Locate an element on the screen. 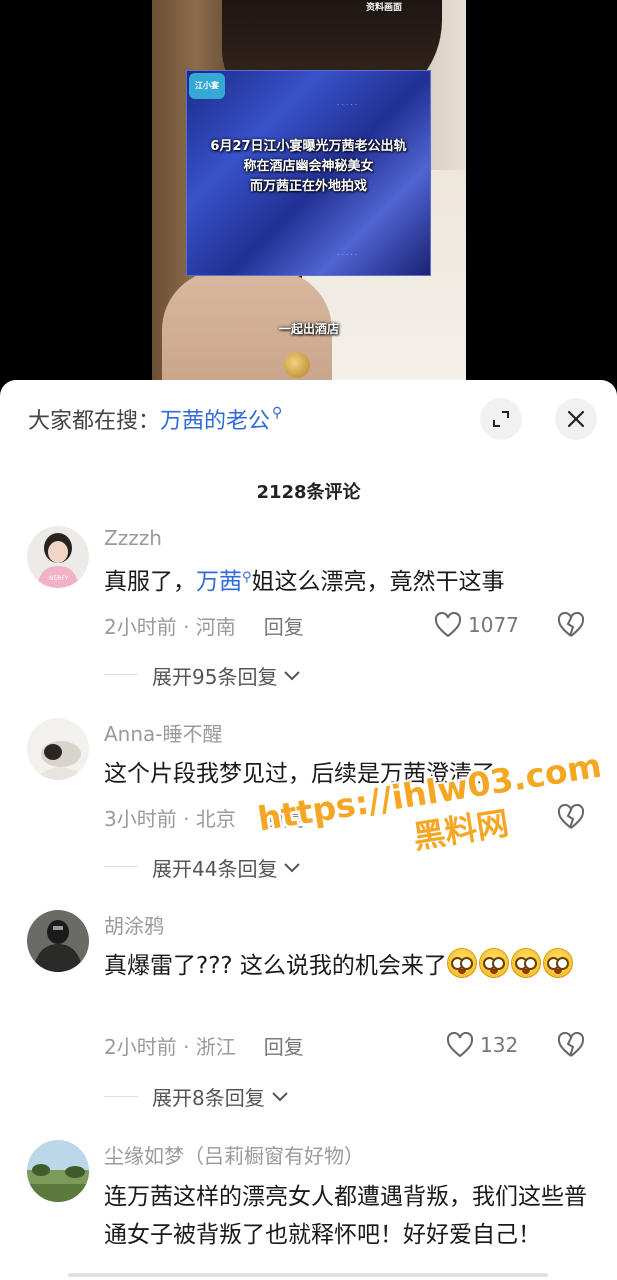 The width and height of the screenshot is (617, 1280). trending-search: 大家都在搜： 万茜的老公 ⚲ is located at coordinates (155, 419).